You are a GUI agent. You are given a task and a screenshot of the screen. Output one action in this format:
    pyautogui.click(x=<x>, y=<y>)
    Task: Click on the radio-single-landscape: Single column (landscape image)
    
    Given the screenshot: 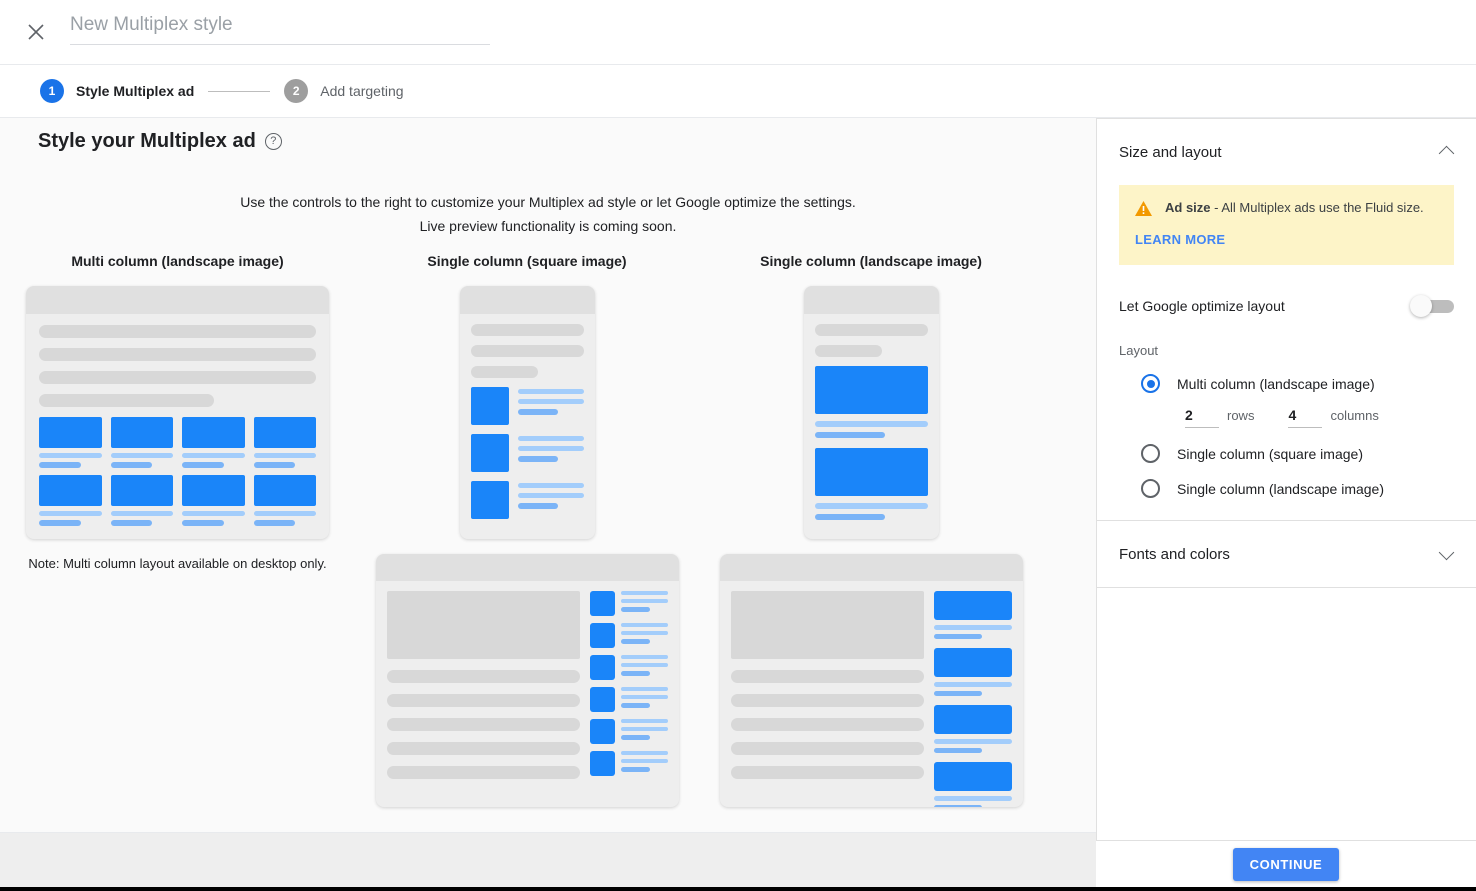 What is the action you would take?
    pyautogui.click(x=1286, y=488)
    